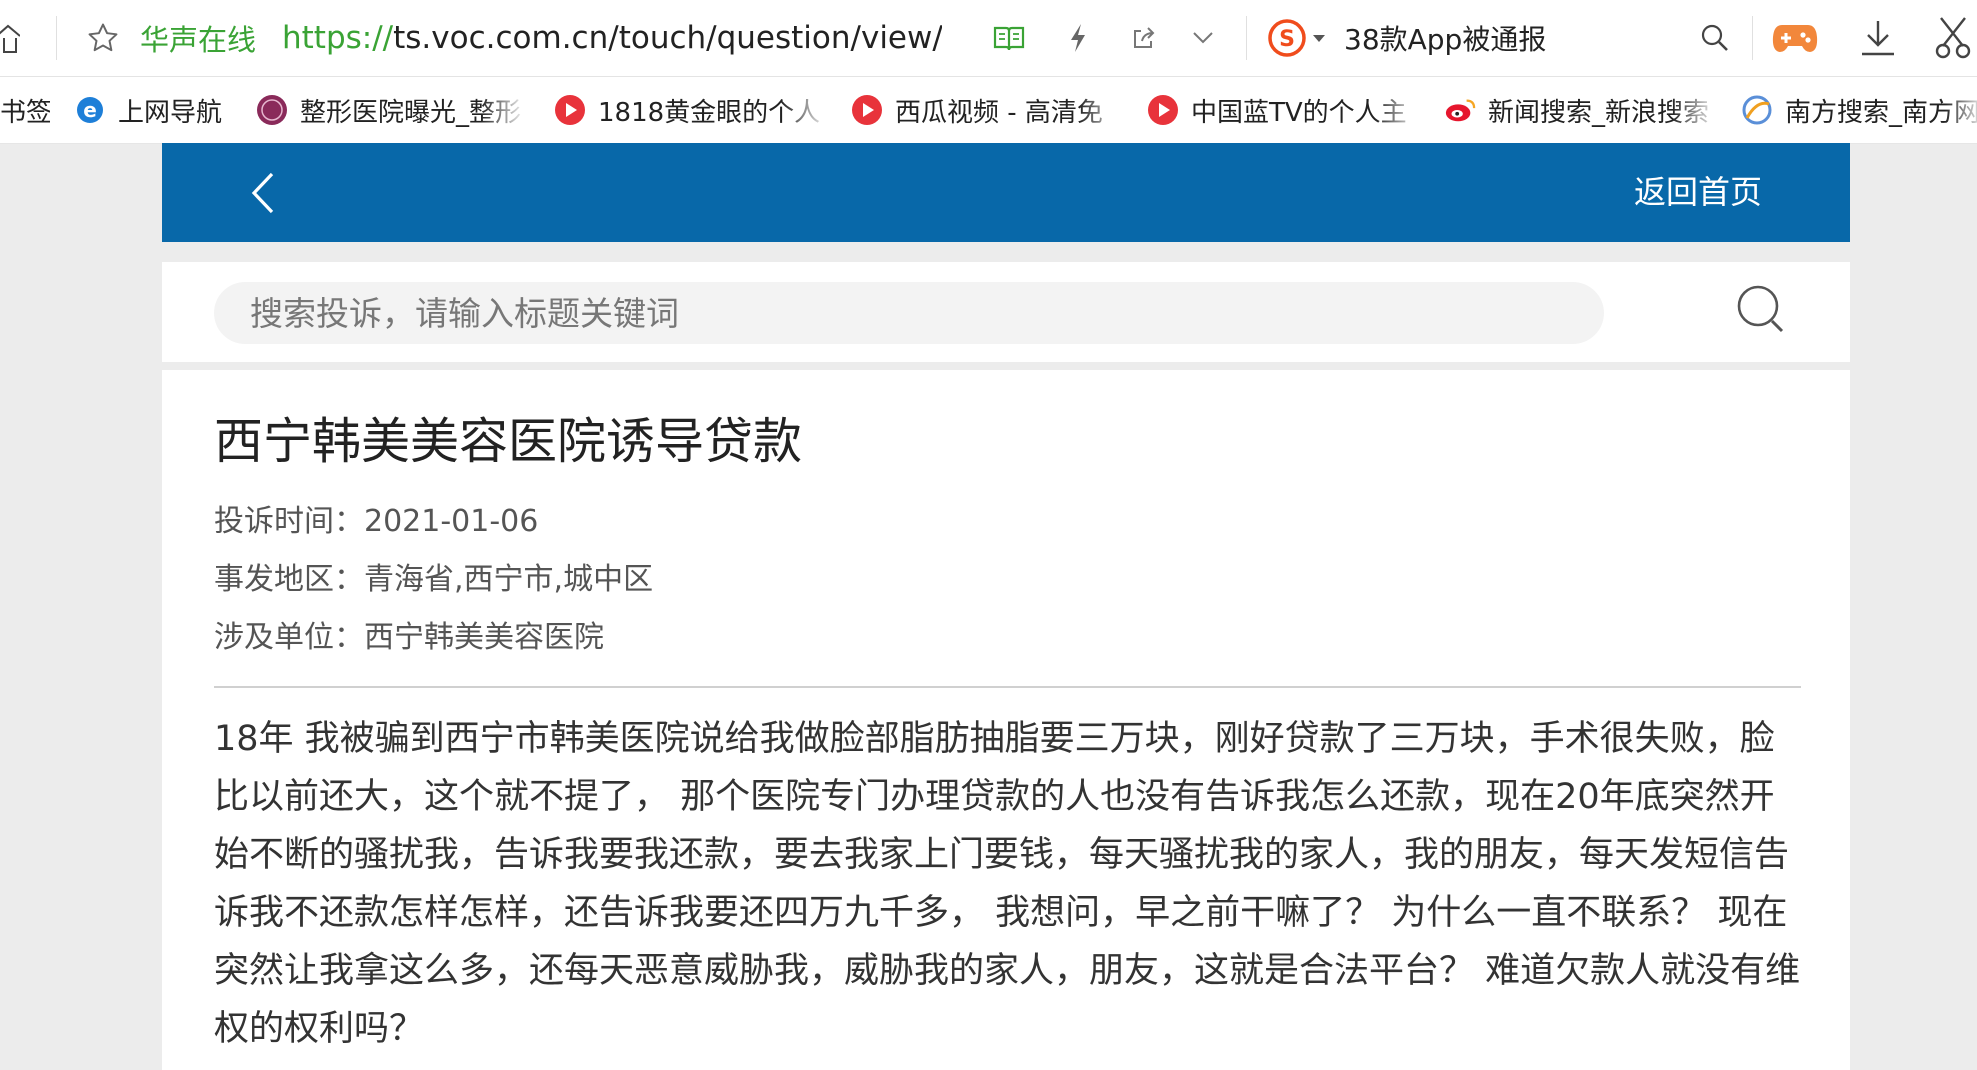 The width and height of the screenshot is (1977, 1070). What do you see at coordinates (289, 637) in the screenshot?
I see `complaint-unit-label: 涉及单位：` at bounding box center [289, 637].